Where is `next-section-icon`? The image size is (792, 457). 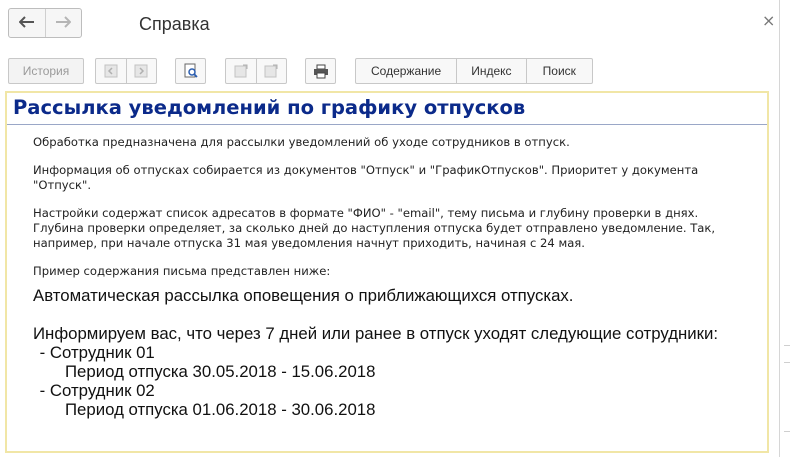 next-section-icon is located at coordinates (271, 71).